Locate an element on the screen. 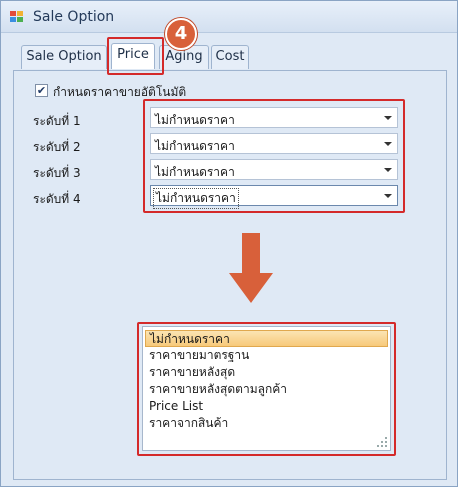 The width and height of the screenshot is (458, 487). level-1-label: ระดับที่ 1 is located at coordinates (57, 121).